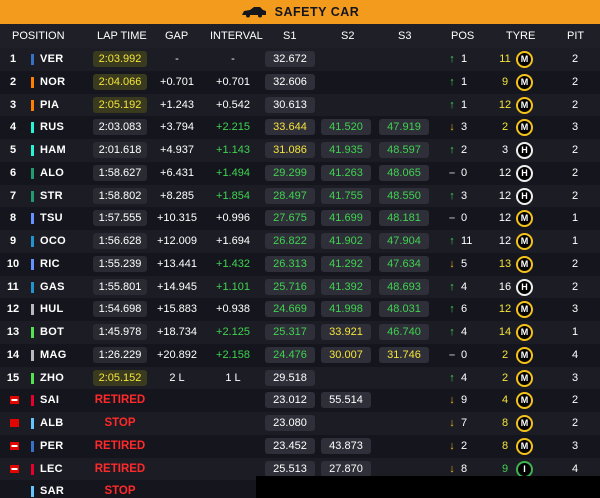 This screenshot has height=498, width=600. I want to click on header-pos: POS, so click(462, 36).